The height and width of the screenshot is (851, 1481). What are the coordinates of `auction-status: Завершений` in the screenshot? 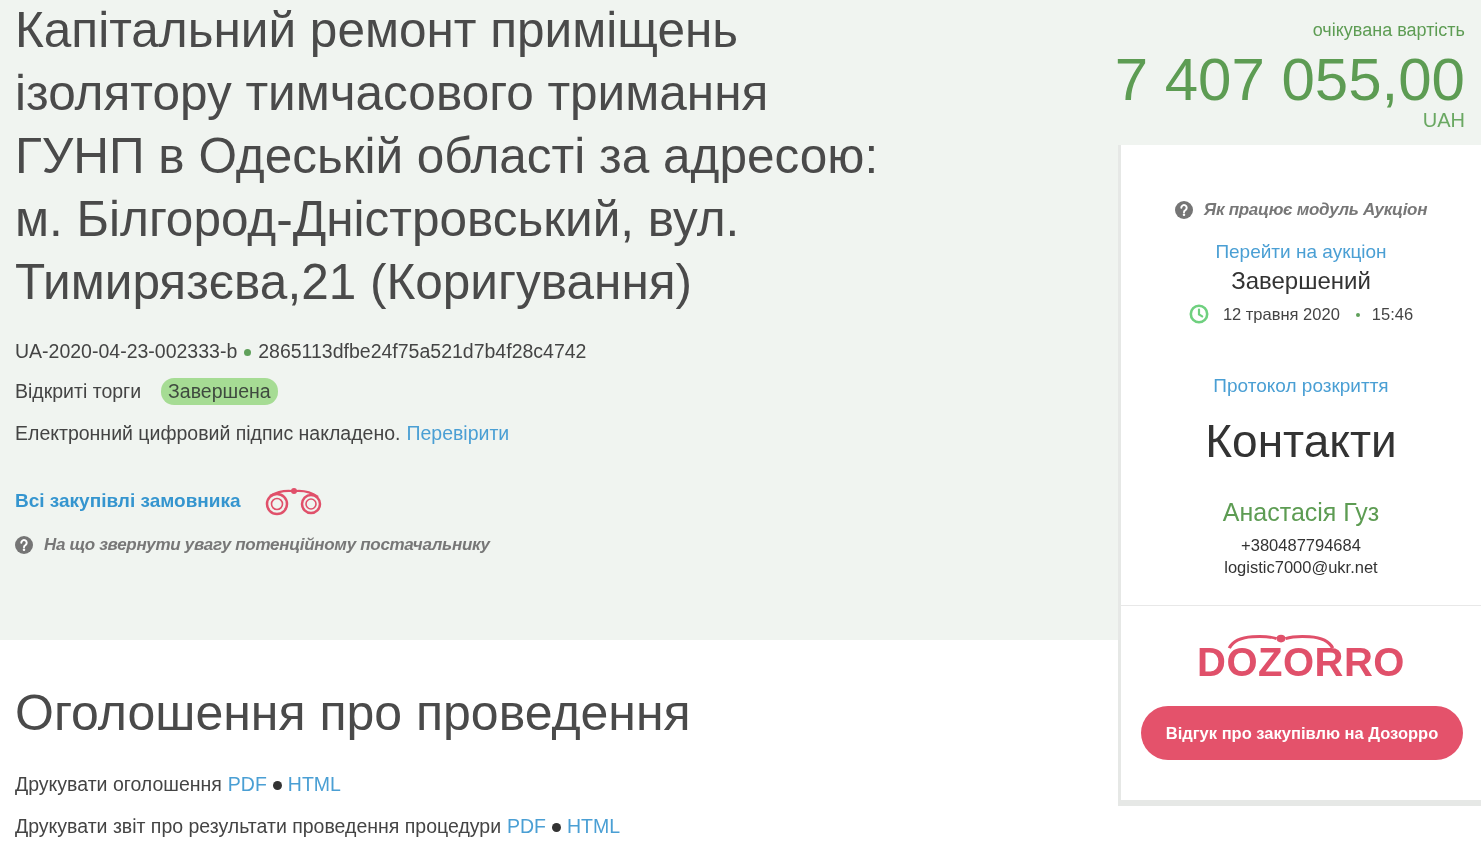 It's located at (1301, 281).